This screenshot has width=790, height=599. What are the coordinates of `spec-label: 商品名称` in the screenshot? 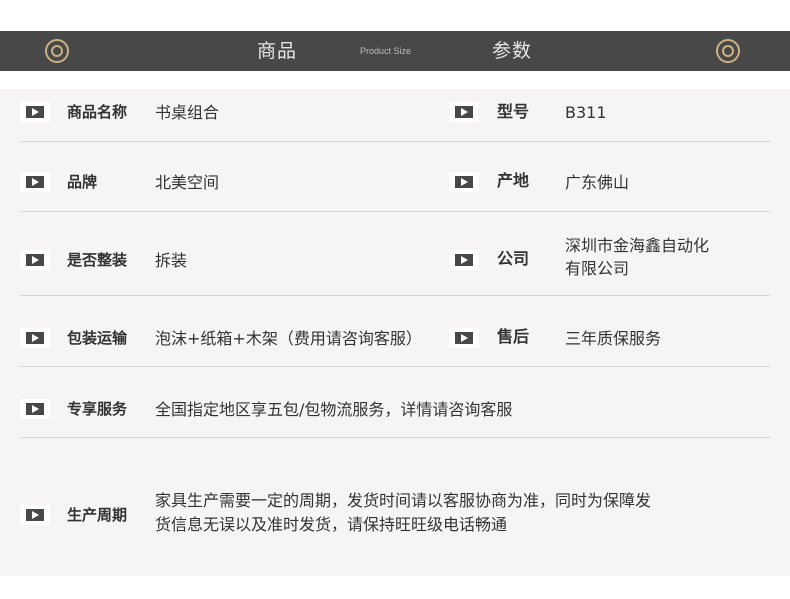 It's located at (97, 112).